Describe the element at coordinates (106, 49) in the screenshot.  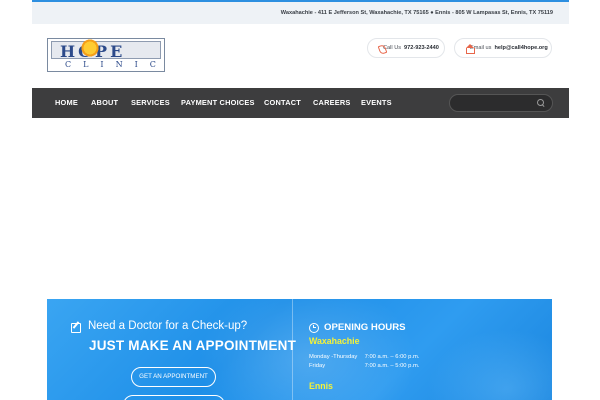
I see `logo-top-panel: HOPE` at that location.